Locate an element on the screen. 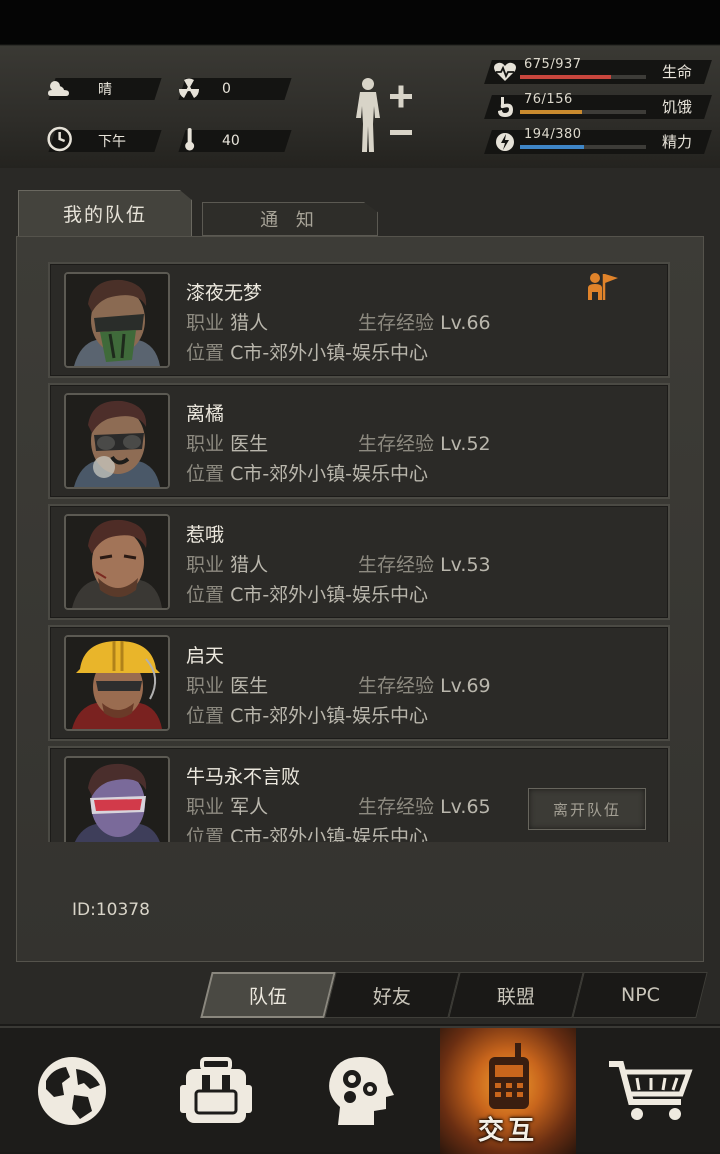  backpack-icon is located at coordinates (216, 1090).